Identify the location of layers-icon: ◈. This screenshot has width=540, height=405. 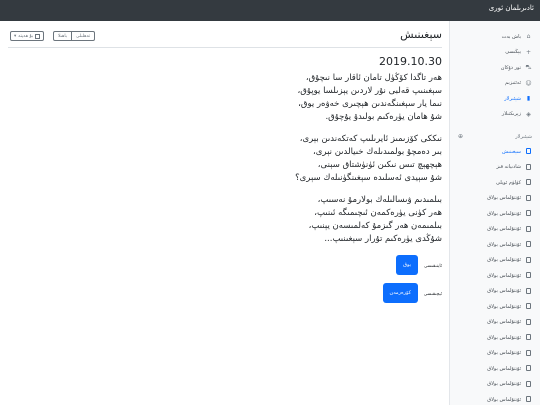
(528, 114).